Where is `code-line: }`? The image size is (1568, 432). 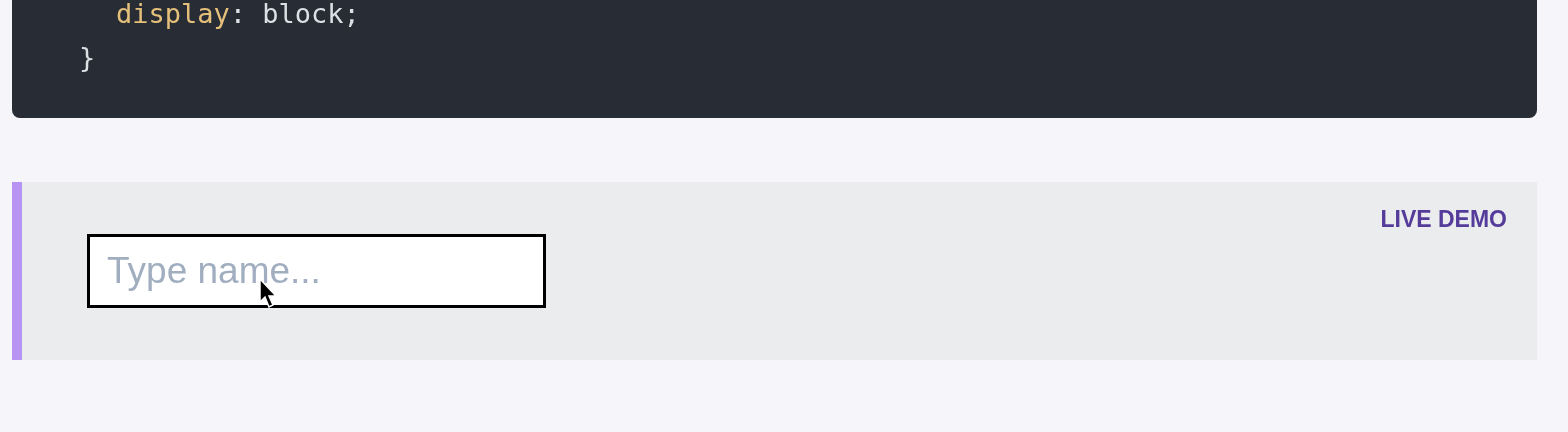 code-line: } is located at coordinates (87, 57).